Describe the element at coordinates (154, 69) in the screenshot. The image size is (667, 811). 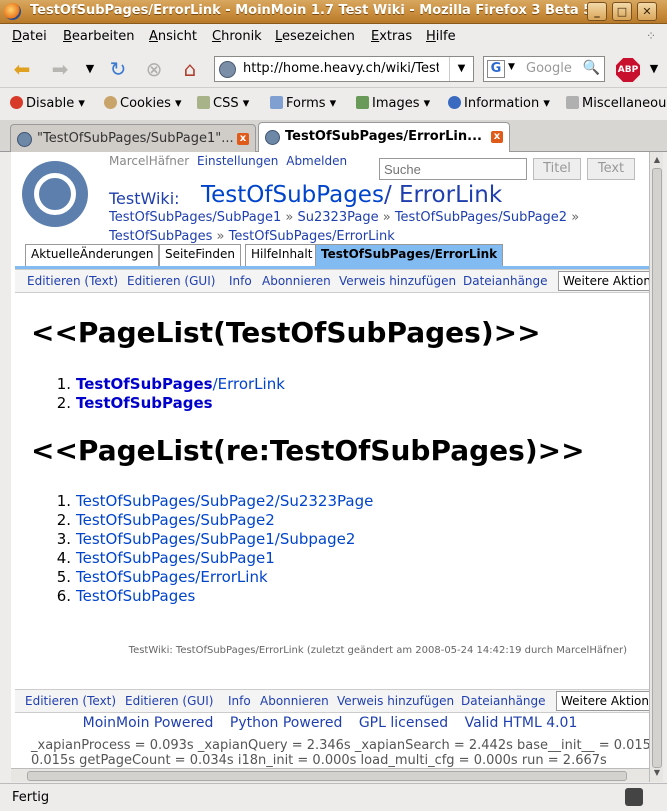
I see `stop-icon: ⊗` at that location.